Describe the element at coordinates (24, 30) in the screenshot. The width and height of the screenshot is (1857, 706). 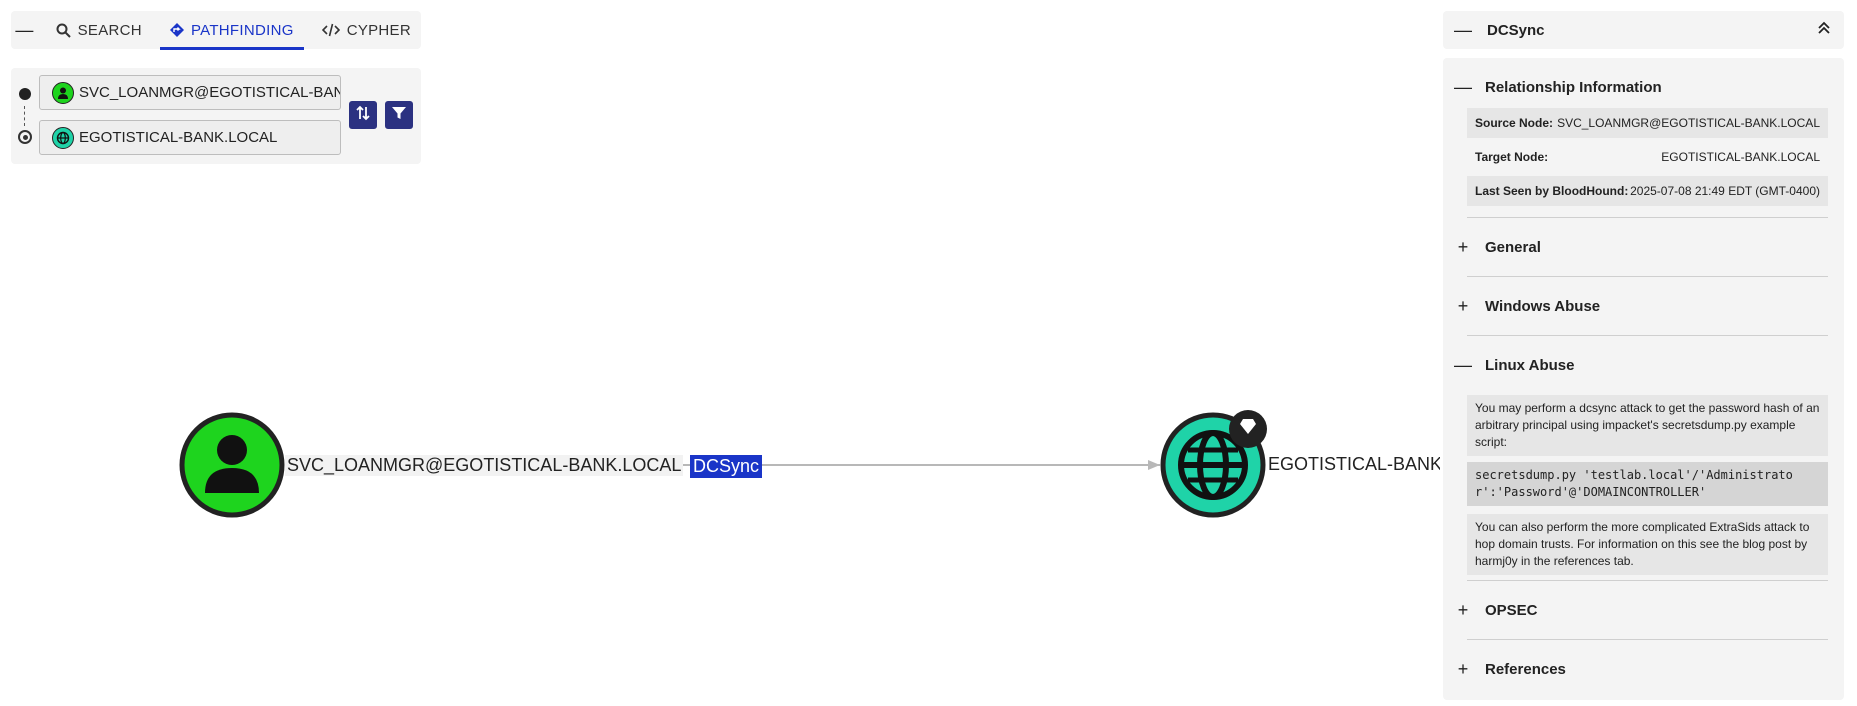
I see `collapse-button: —` at that location.